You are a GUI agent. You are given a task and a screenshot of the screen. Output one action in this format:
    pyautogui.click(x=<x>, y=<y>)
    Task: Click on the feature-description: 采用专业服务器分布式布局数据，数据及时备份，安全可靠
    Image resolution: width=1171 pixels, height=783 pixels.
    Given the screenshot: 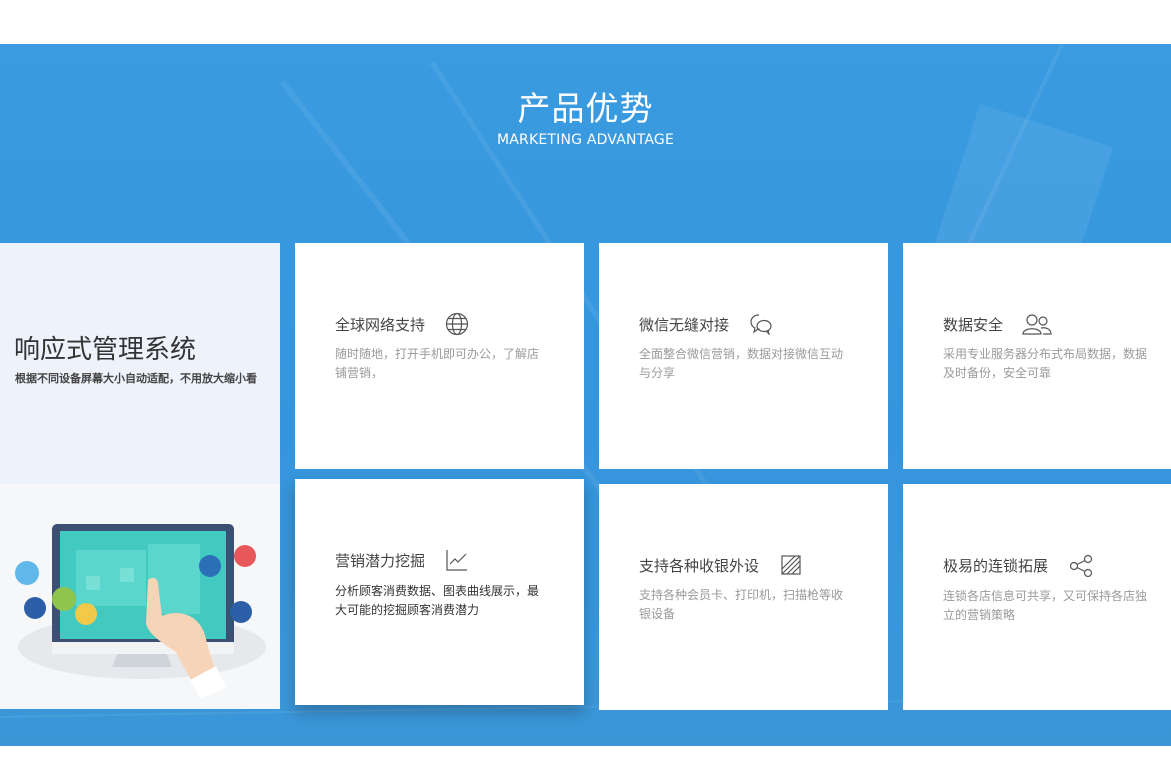 What is the action you would take?
    pyautogui.click(x=1045, y=363)
    